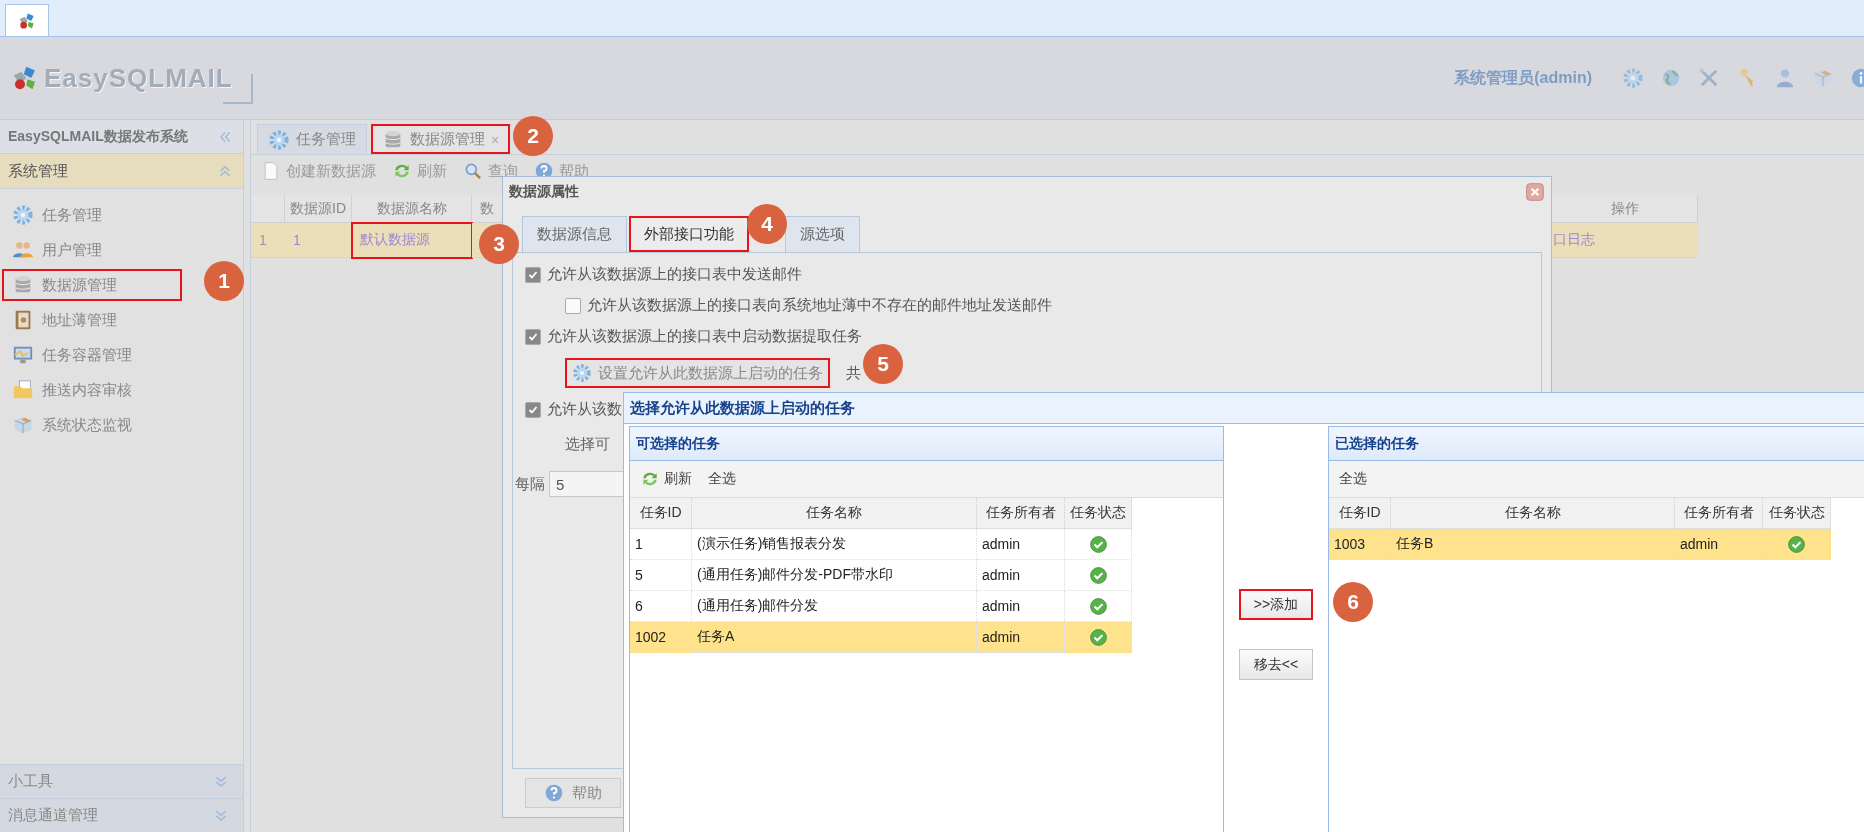 Image resolution: width=1864 pixels, height=832 pixels. Describe the element at coordinates (412, 240) in the screenshot. I see `link: 默认数据源` at that location.